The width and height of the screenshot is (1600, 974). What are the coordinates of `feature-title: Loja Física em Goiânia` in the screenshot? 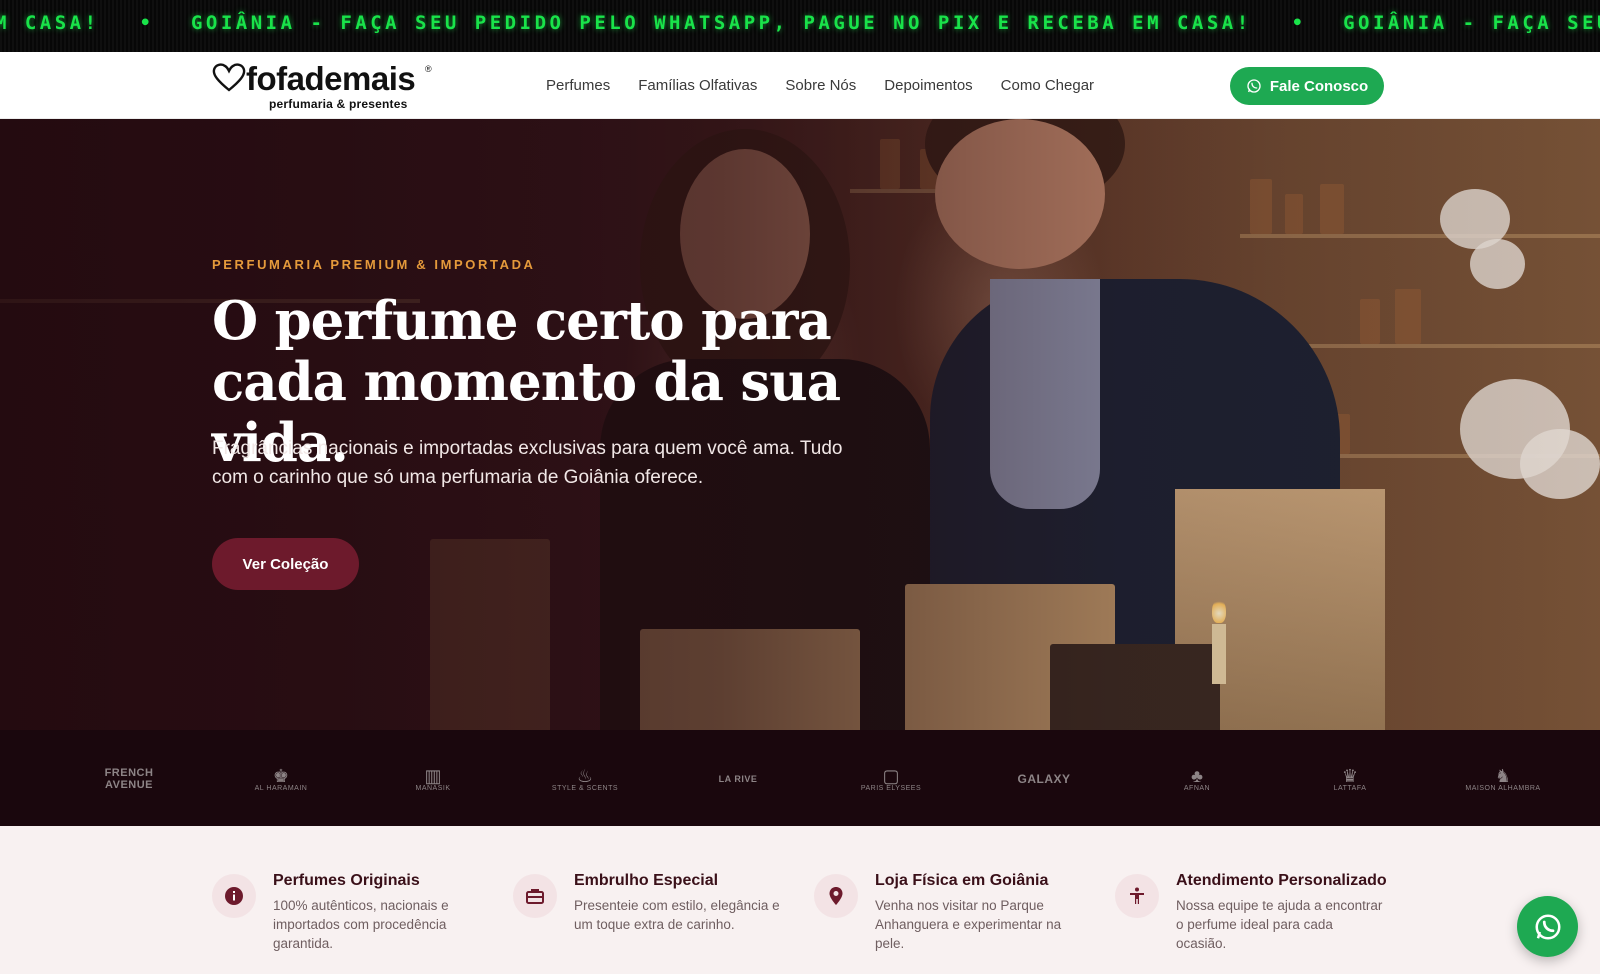 It's located at (962, 880).